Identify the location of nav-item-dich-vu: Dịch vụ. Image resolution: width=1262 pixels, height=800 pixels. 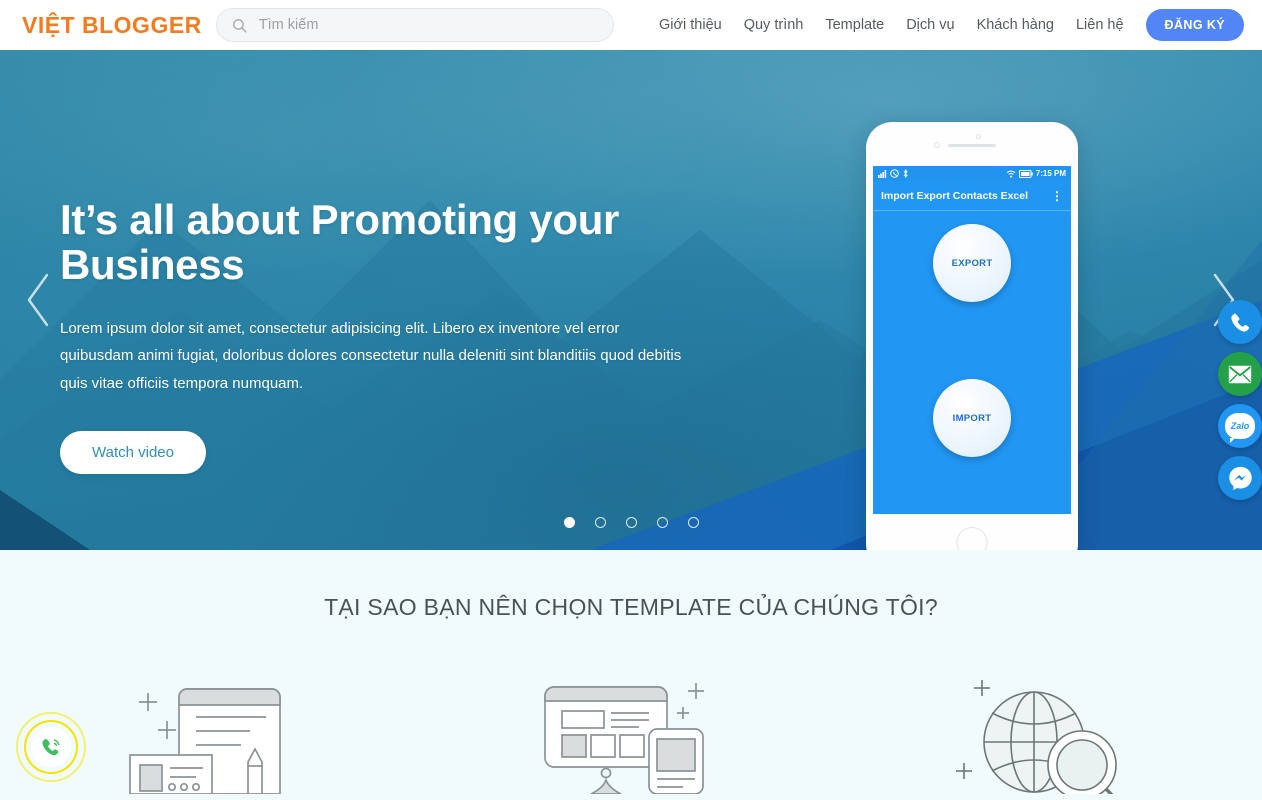
(930, 25).